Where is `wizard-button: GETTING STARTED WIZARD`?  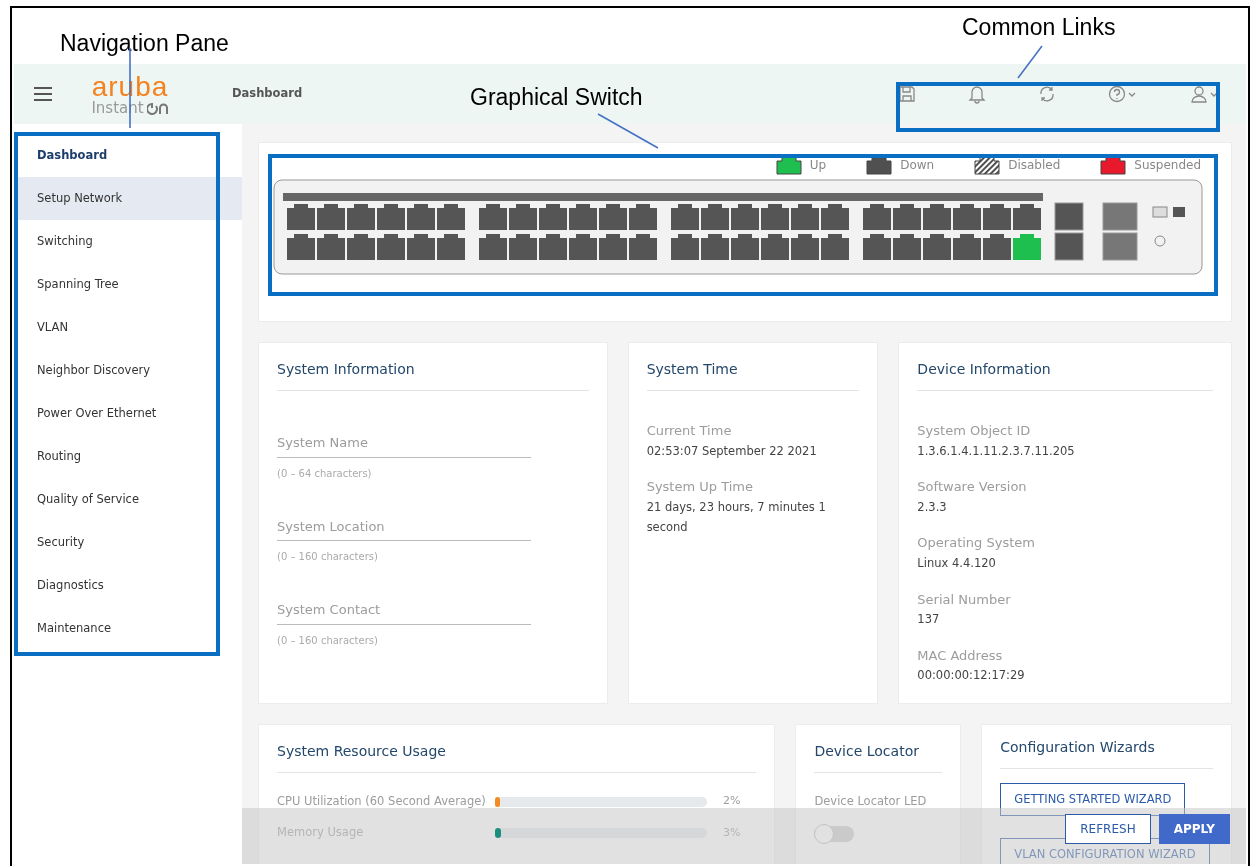 wizard-button: GETTING STARTED WIZARD is located at coordinates (1093, 800).